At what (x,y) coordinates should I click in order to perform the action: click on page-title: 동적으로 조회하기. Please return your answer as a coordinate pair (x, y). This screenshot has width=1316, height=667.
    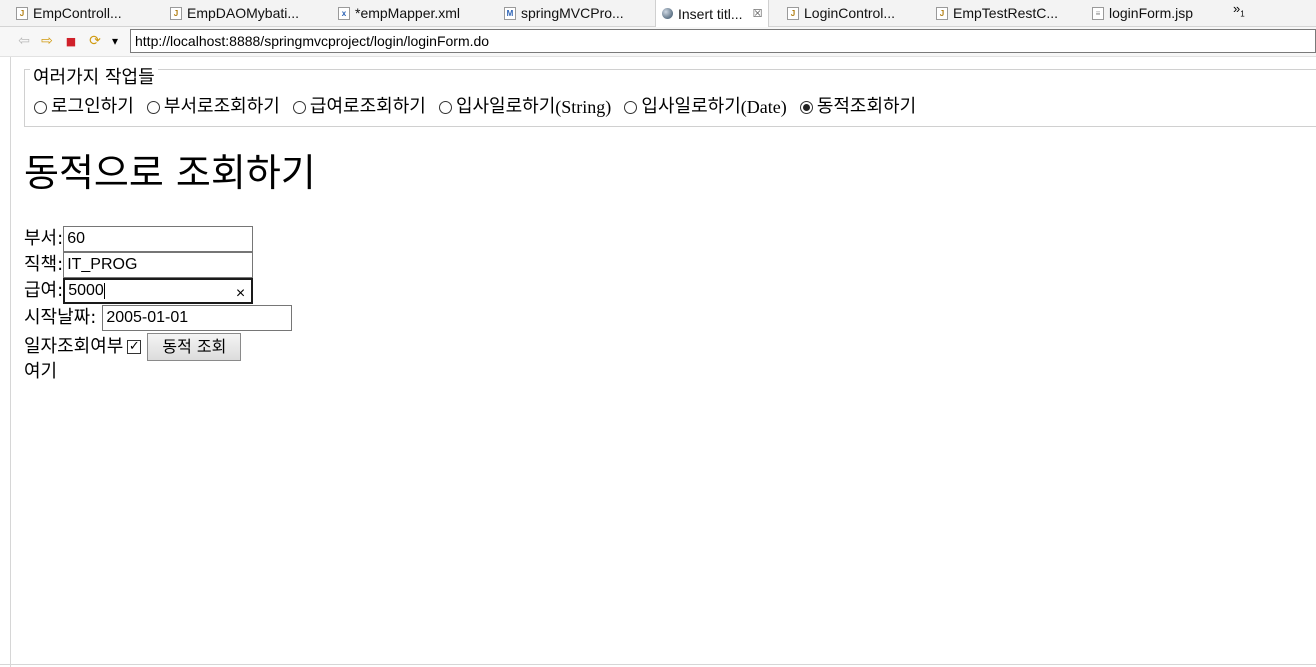
    Looking at the image, I should click on (170, 173).